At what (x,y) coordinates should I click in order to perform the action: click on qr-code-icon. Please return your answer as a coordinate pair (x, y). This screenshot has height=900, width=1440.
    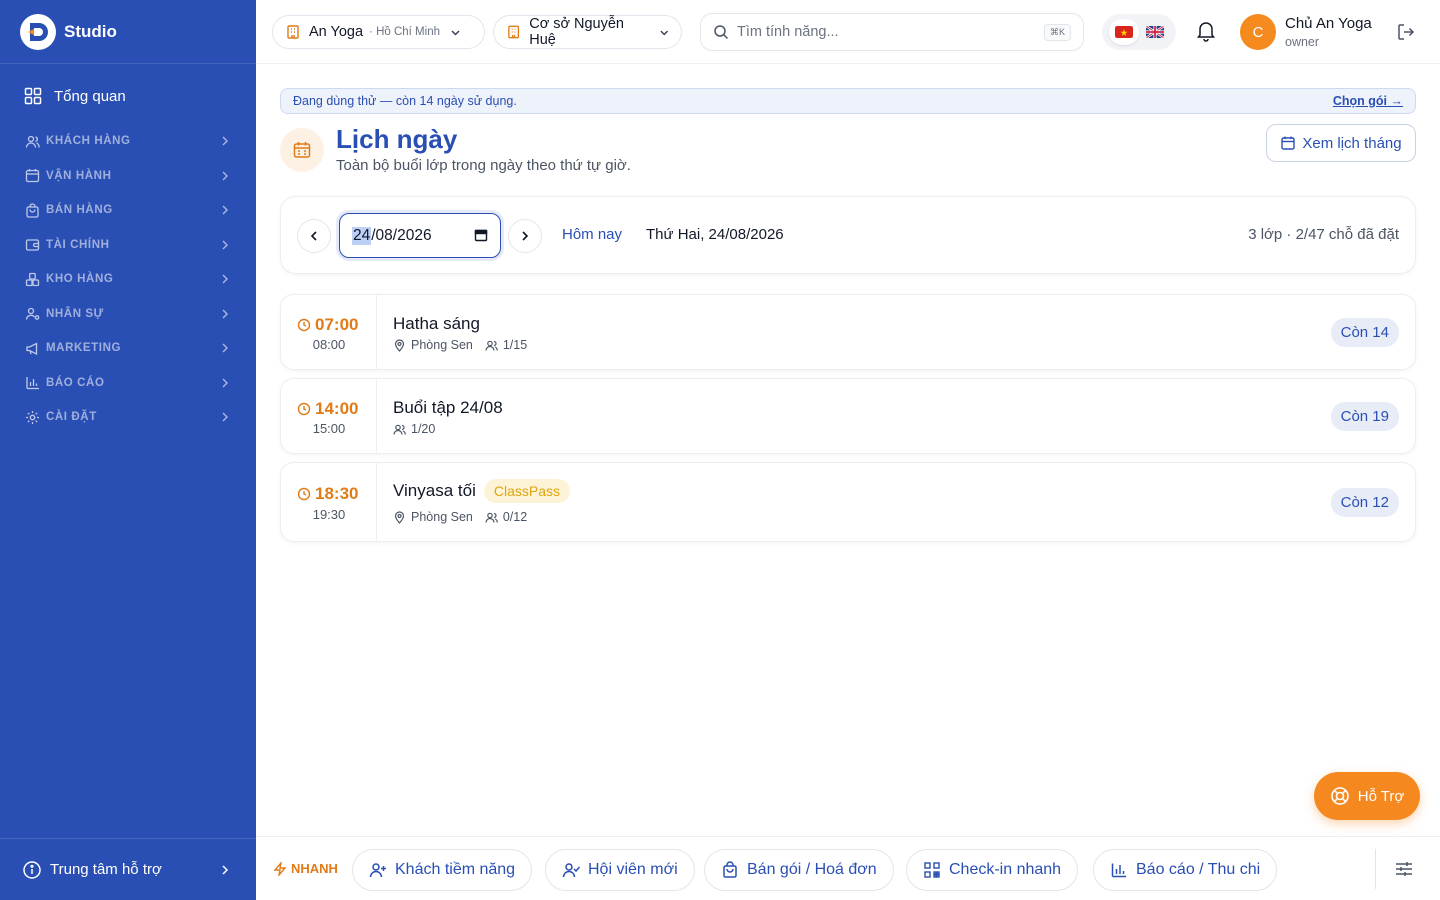
    Looking at the image, I should click on (932, 870).